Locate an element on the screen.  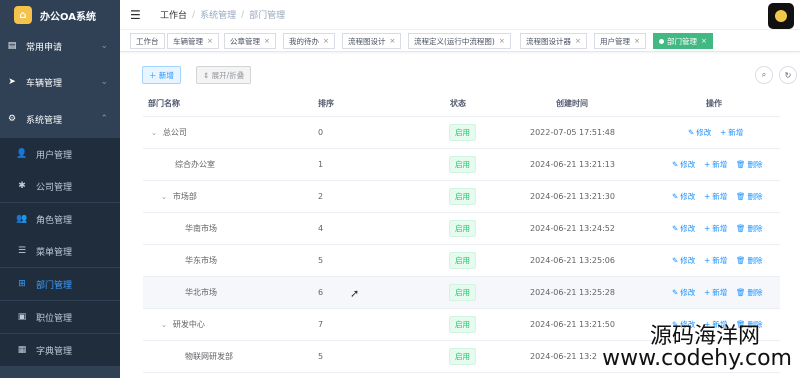
tag-flow-definition: 流程定义(运行中流程图) × is located at coordinates (459, 41).